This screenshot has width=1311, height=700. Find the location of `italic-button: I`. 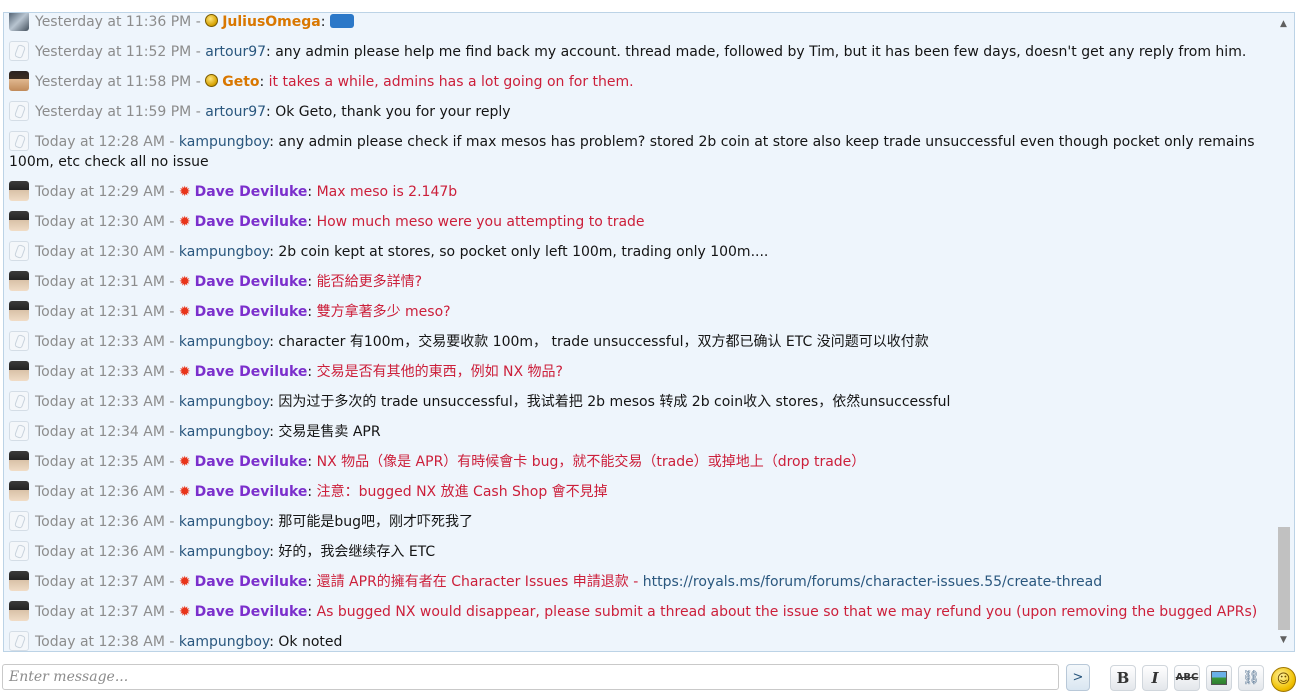

italic-button: I is located at coordinates (1155, 678).